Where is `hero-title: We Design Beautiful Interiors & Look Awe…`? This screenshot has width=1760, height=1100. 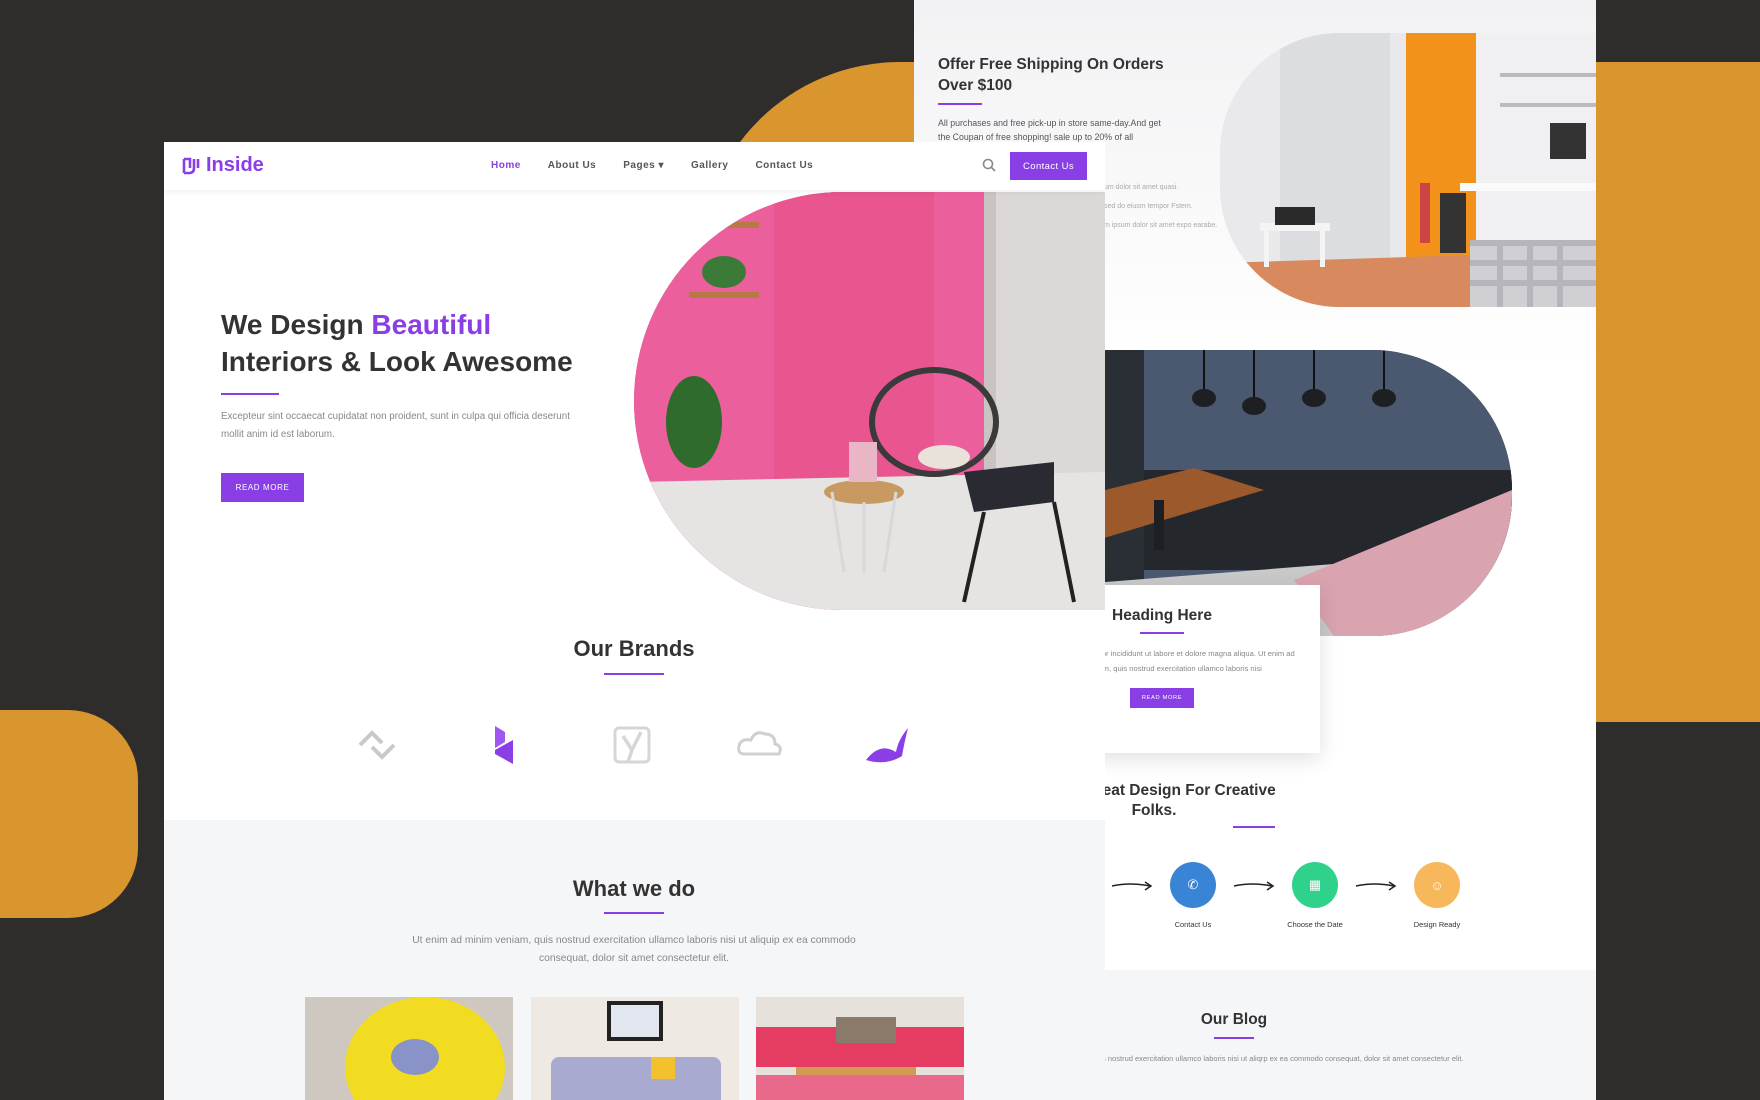 hero-title: We Design Beautiful Interiors & Look Awe… is located at coordinates (397, 343).